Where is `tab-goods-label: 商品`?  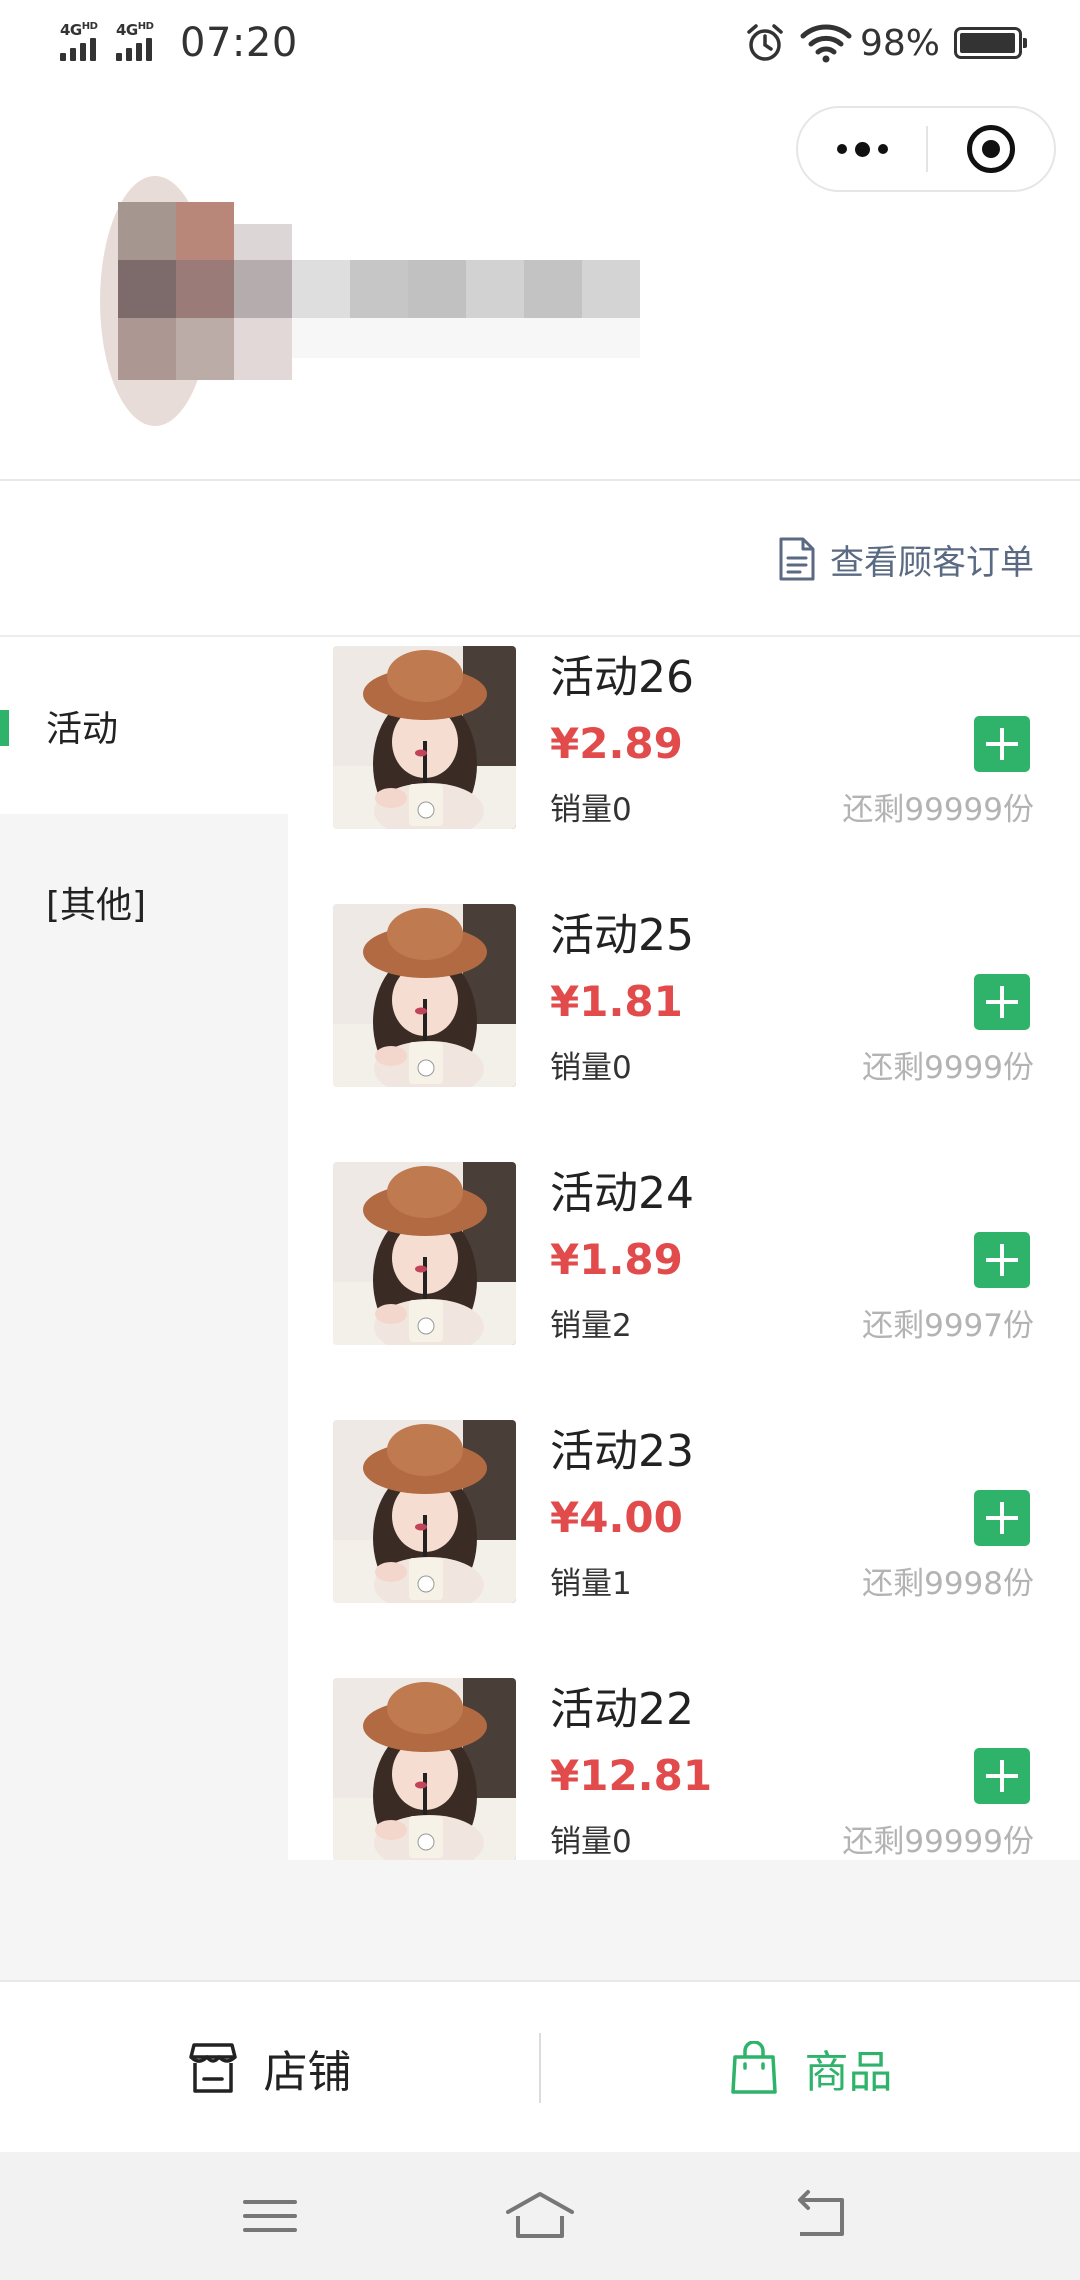 tab-goods-label: 商品 is located at coordinates (848, 2072).